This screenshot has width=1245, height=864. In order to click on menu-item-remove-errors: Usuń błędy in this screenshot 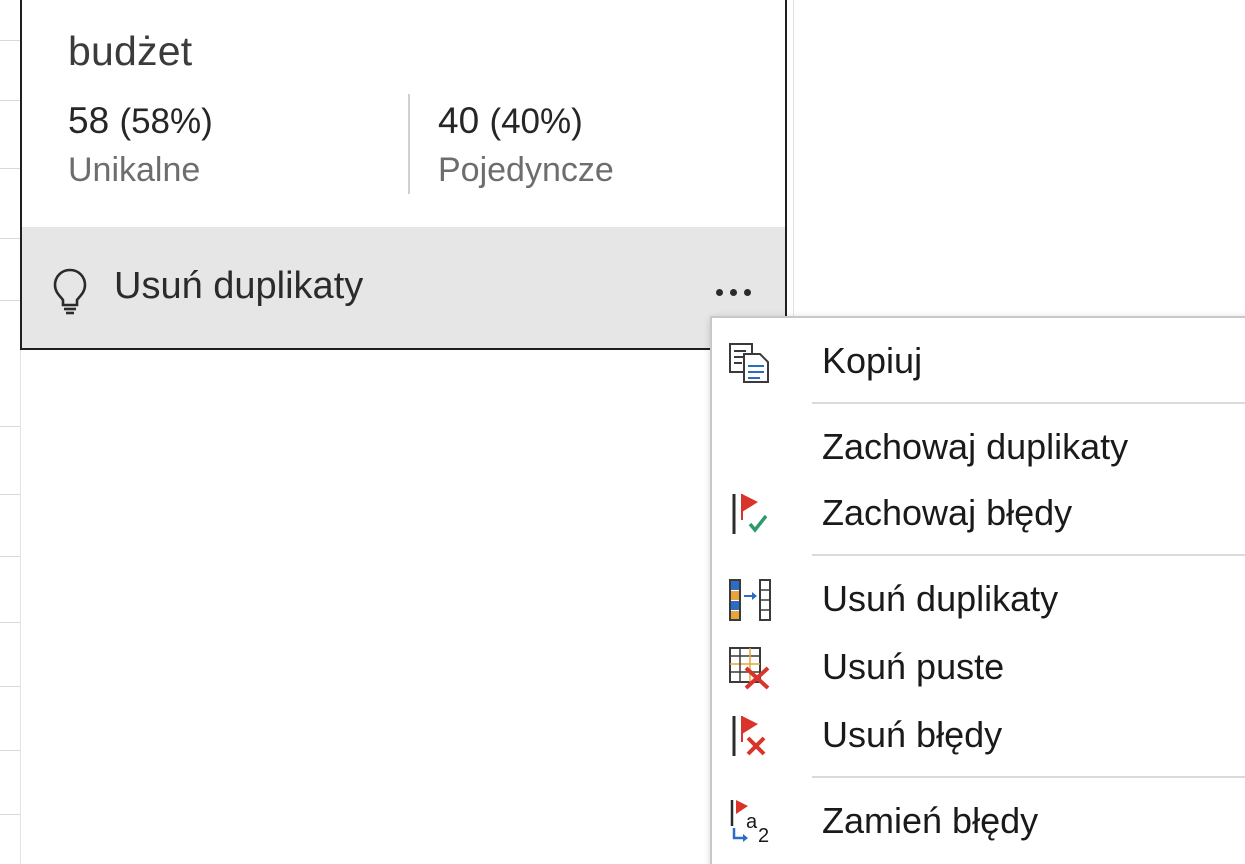, I will do `click(978, 734)`.